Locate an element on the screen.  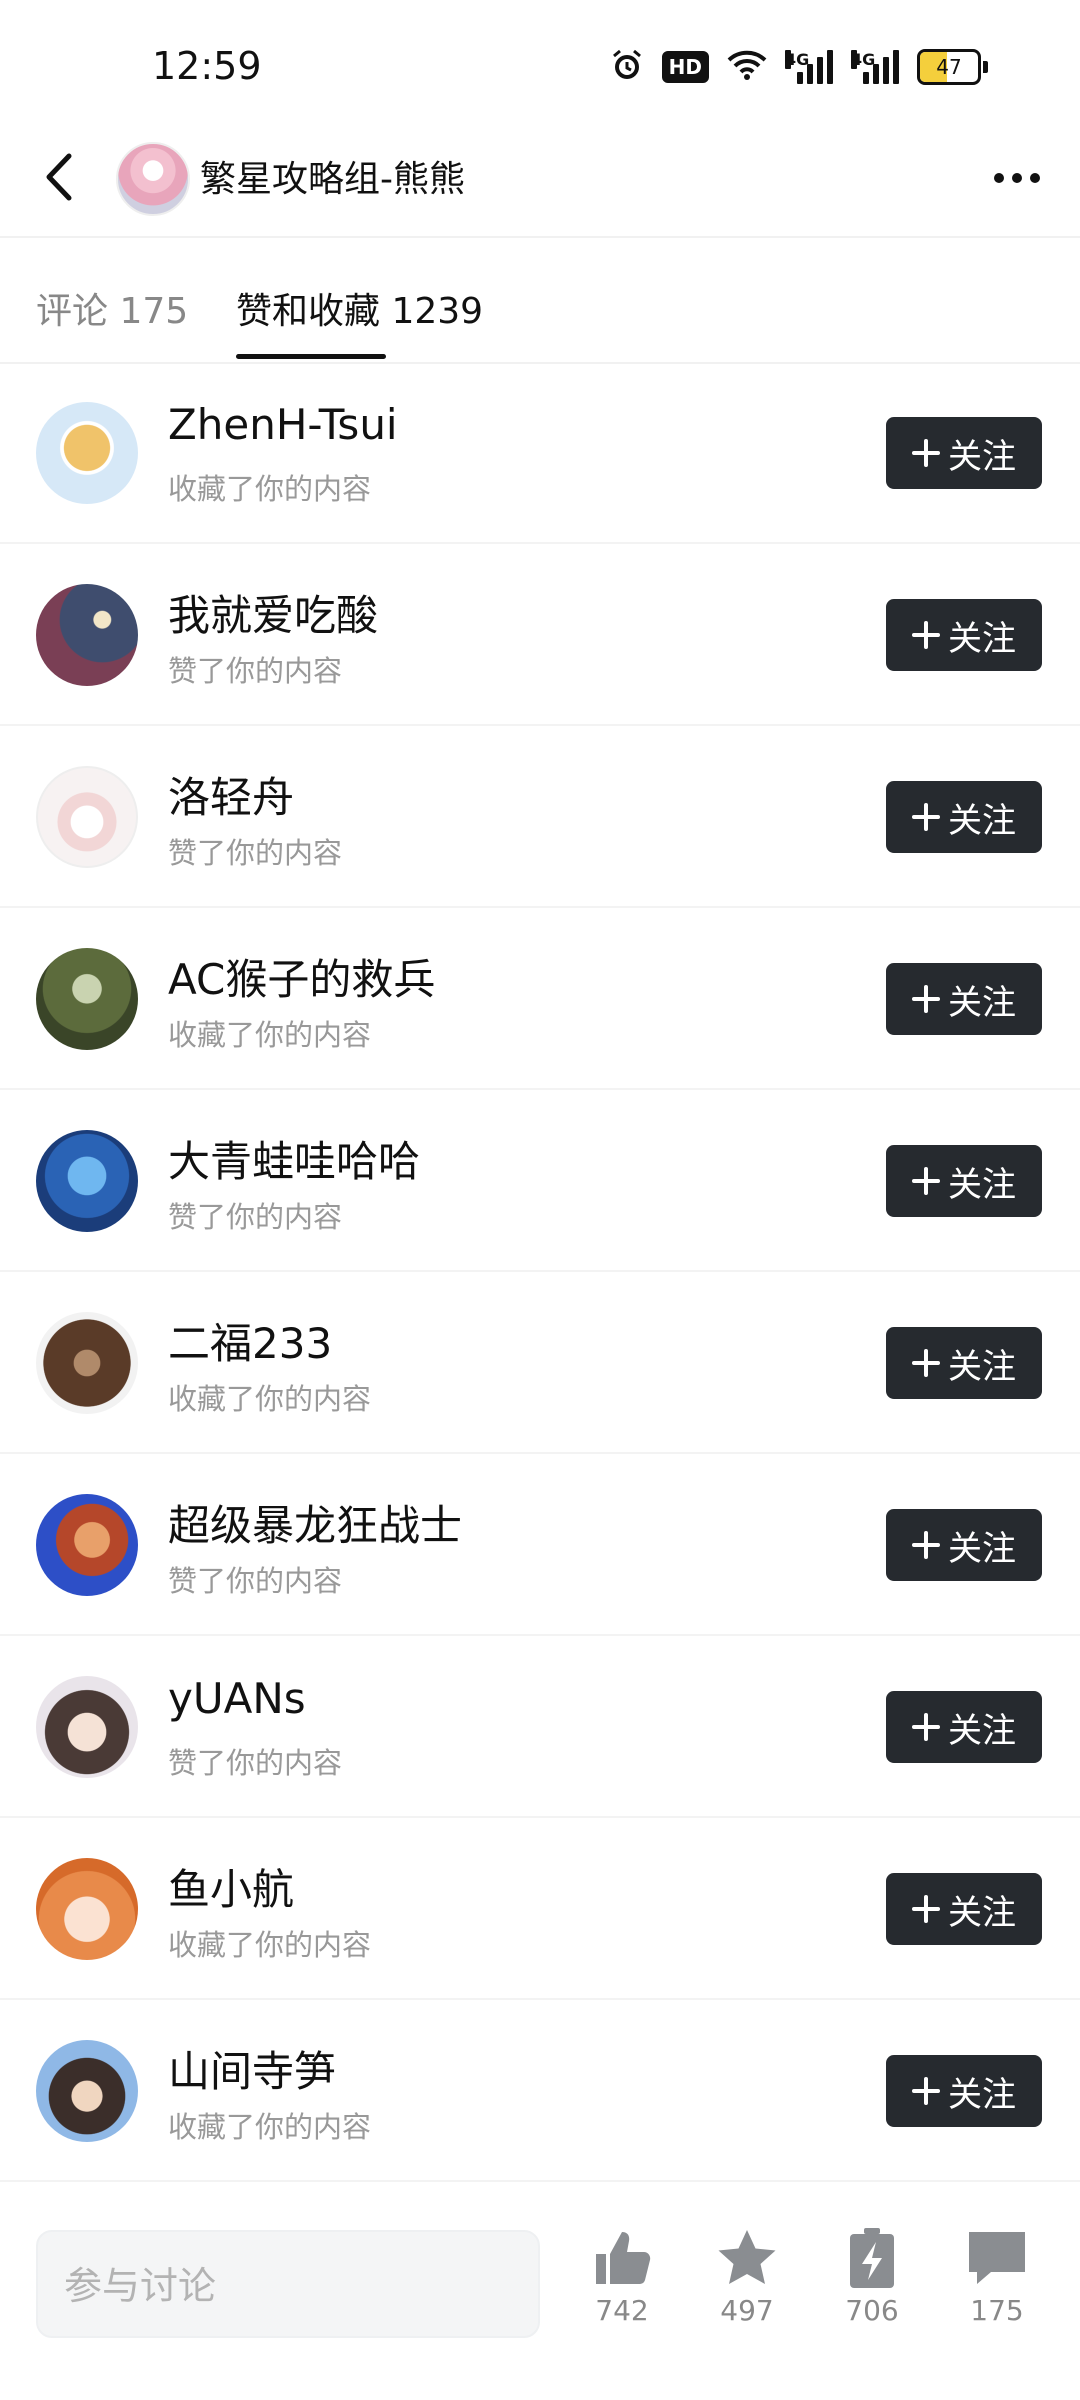
star-icon is located at coordinates (747, 2257).